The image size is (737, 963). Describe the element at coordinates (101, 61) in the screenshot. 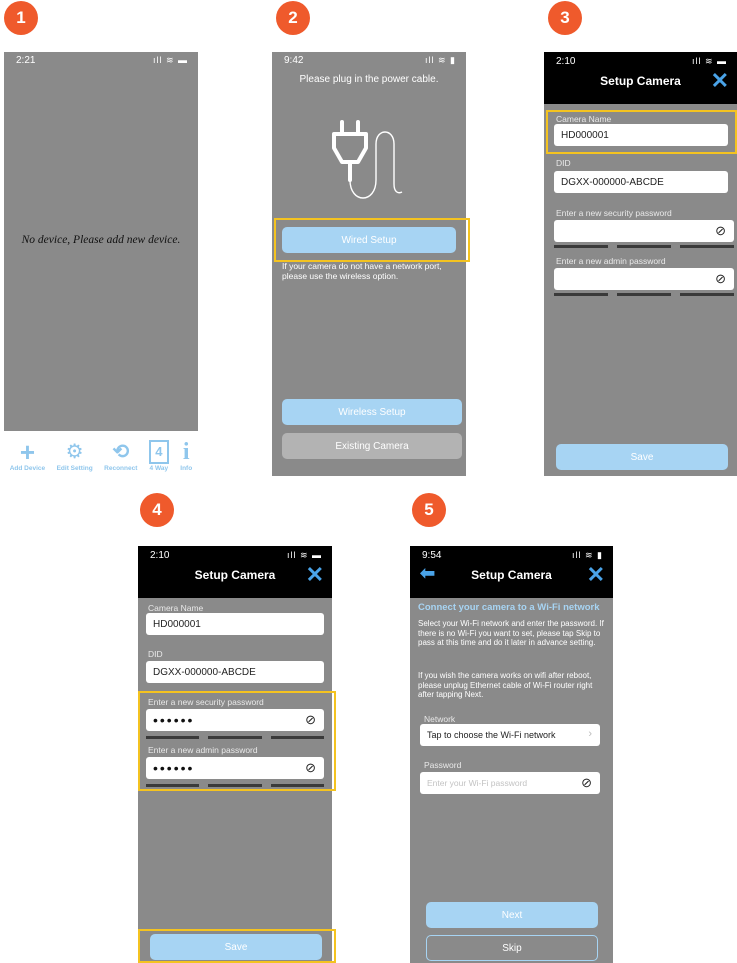

I see `status-bar: 2:21 ıll ≋ ▬` at that location.